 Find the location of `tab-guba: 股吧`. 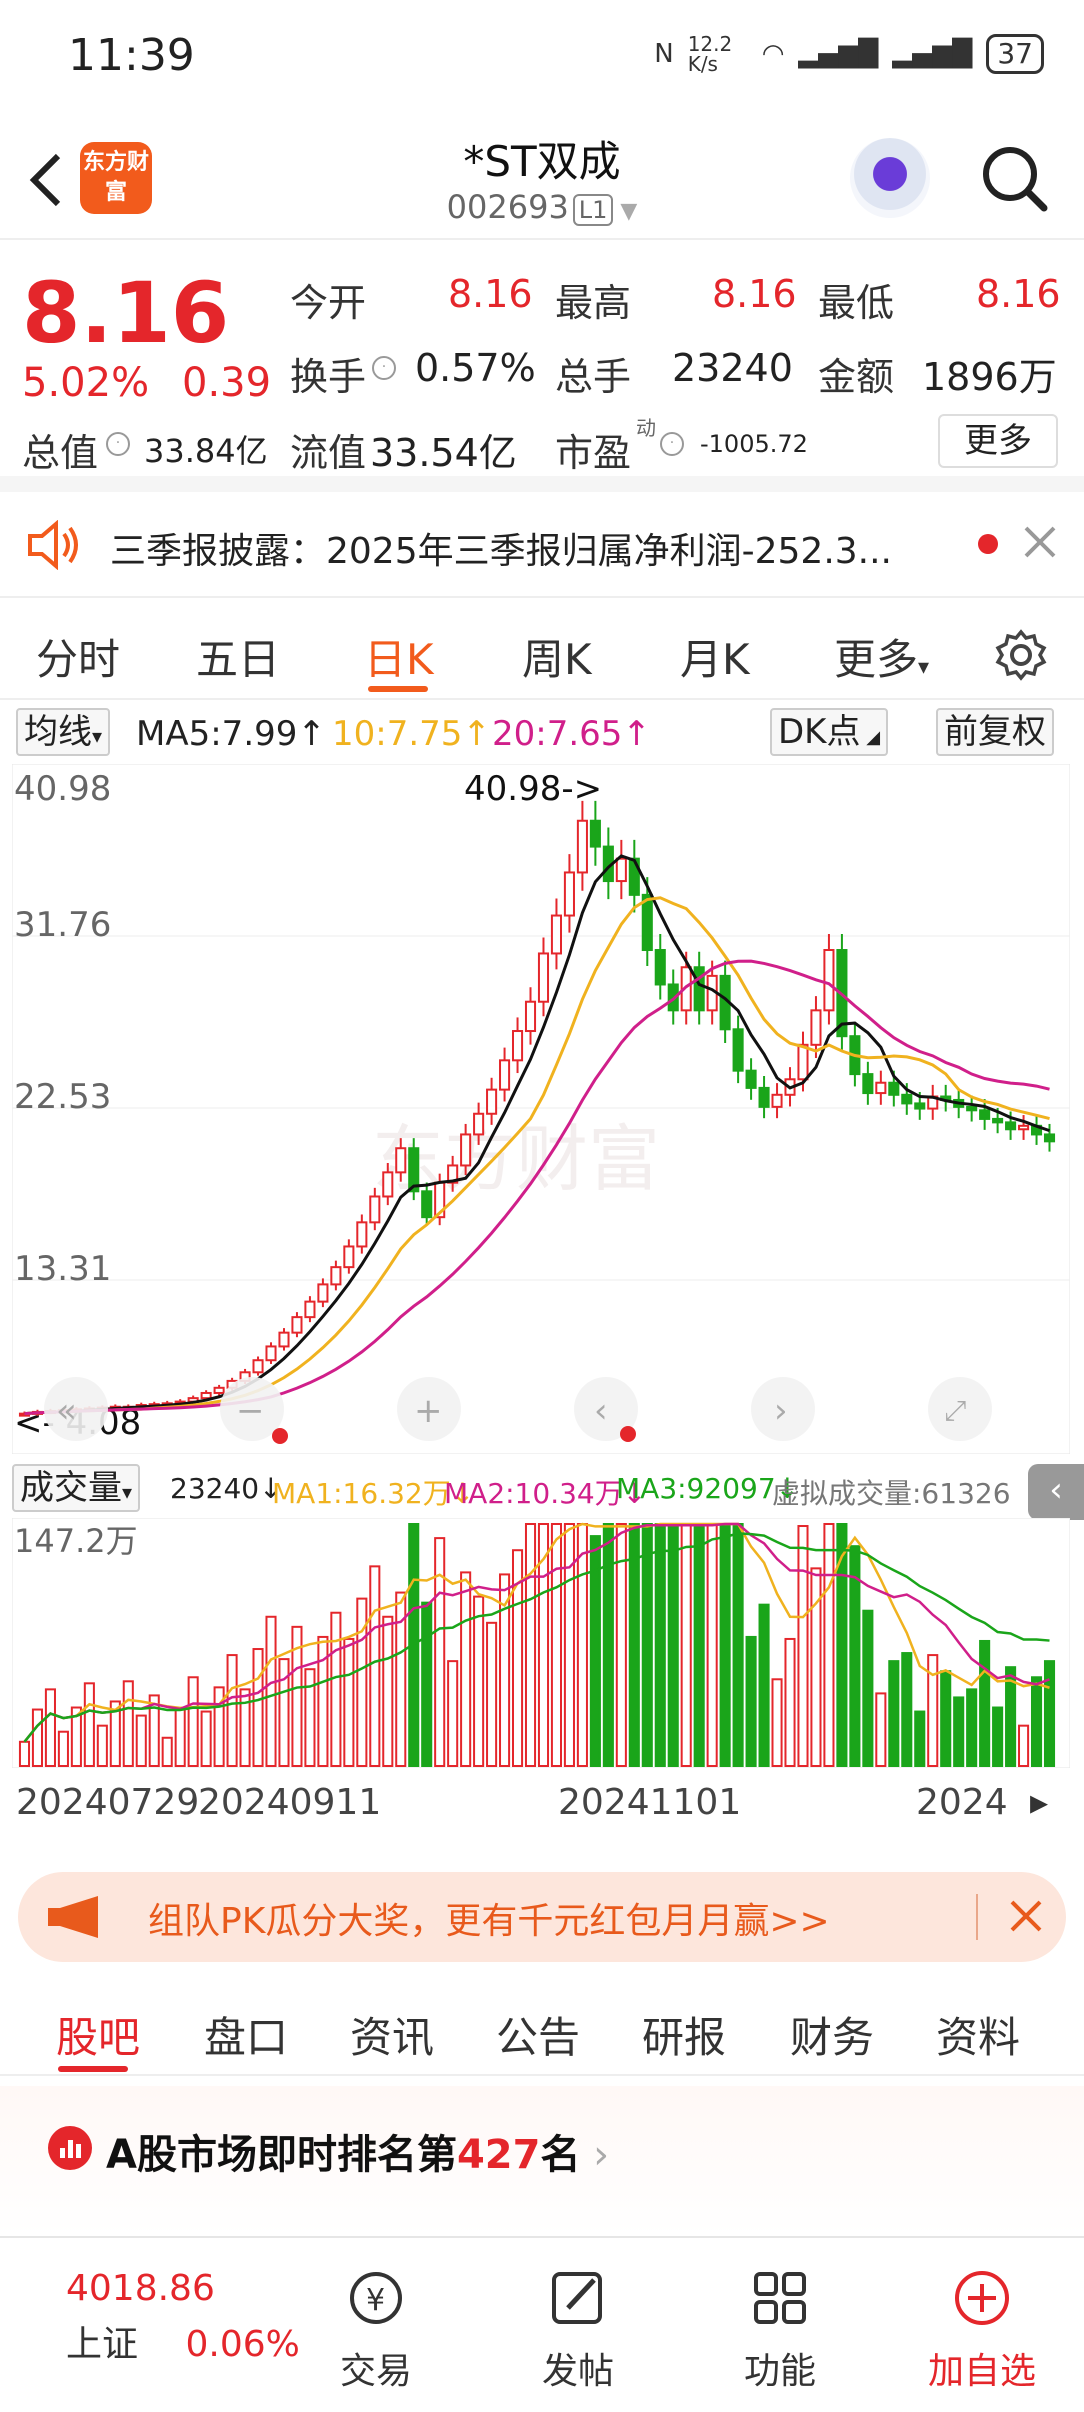

tab-guba: 股吧 is located at coordinates (98, 2034).